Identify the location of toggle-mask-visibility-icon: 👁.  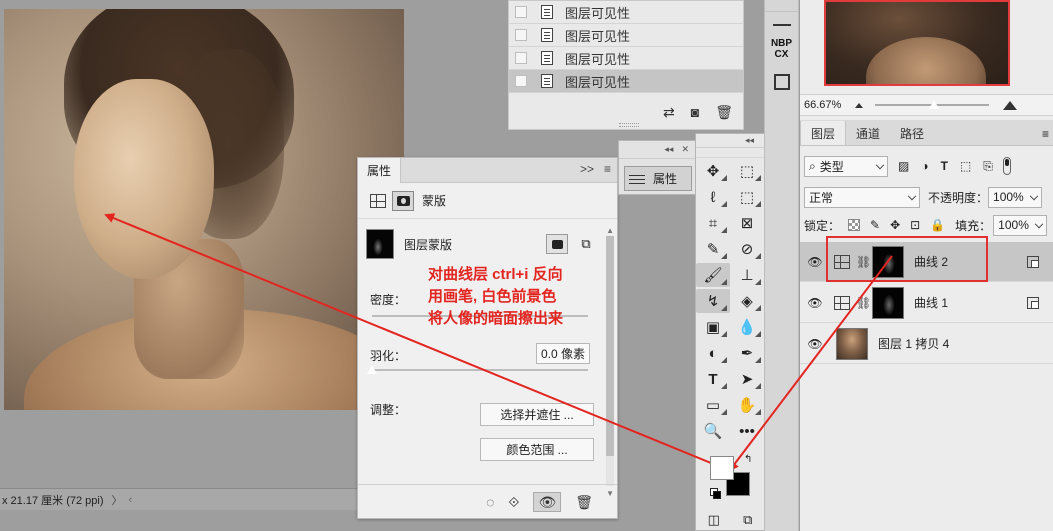
(547, 501).